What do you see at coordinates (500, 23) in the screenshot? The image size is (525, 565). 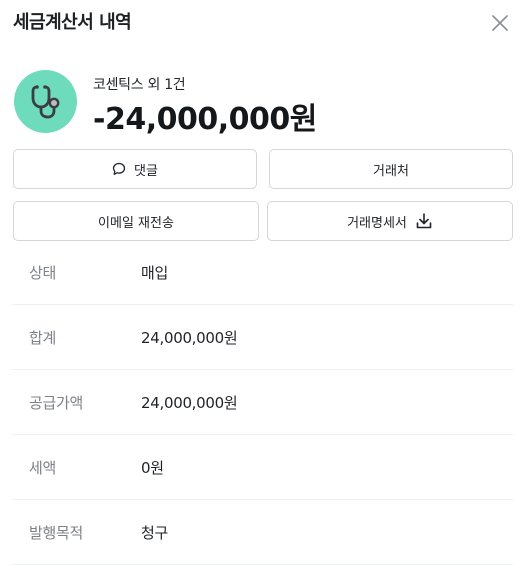 I see `close-icon` at bounding box center [500, 23].